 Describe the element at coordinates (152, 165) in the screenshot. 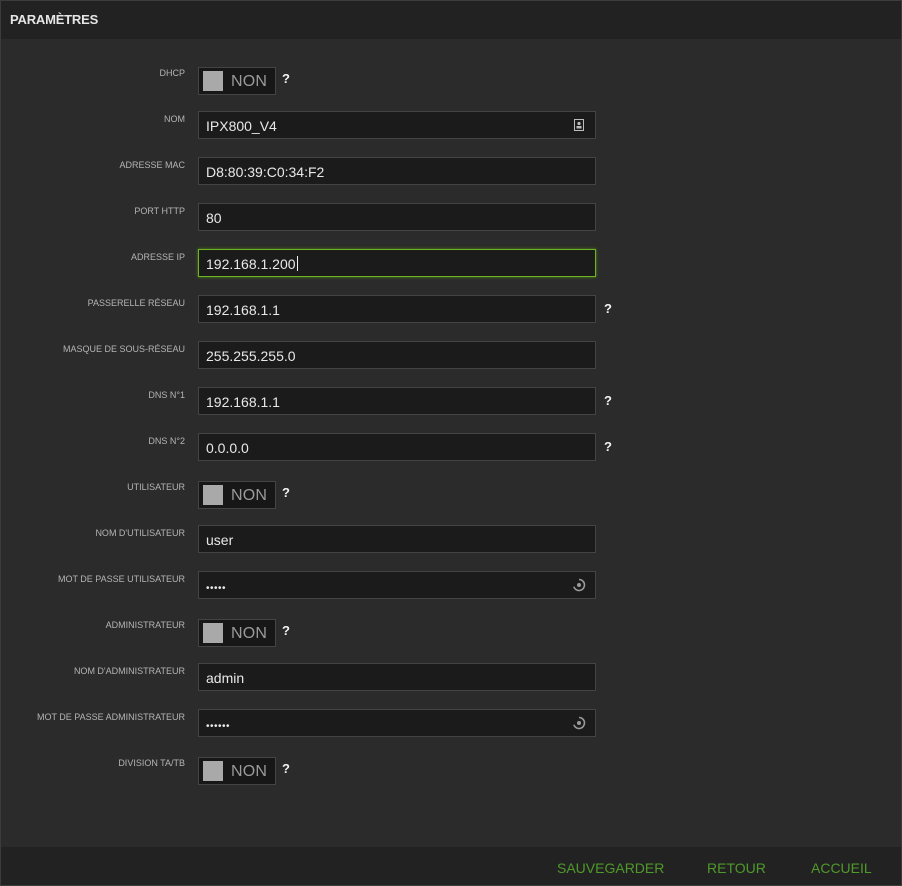

I see `adresse-mac-label: ADRESSE MAC` at that location.